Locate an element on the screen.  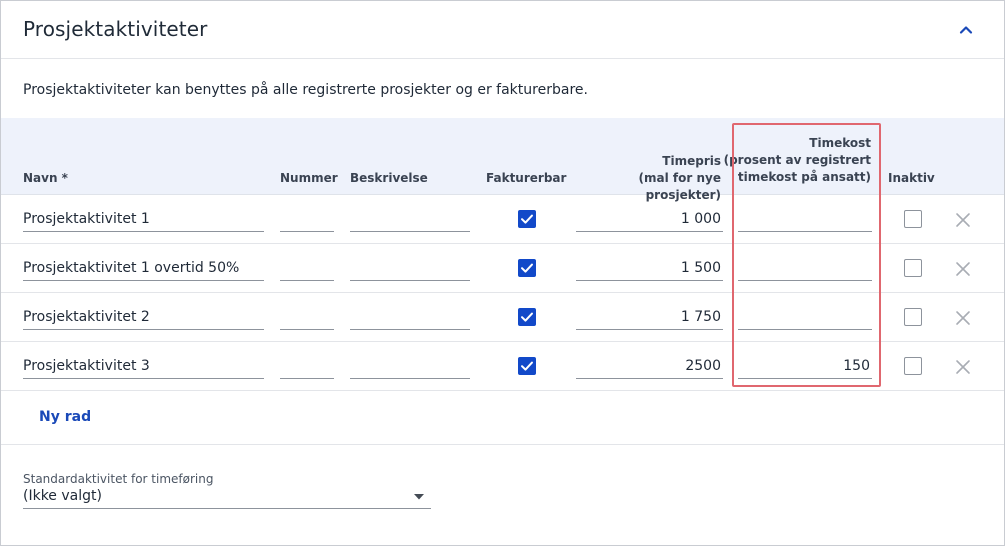
header-hourly-cost-line2: (prosent av registrert is located at coordinates (797, 160).